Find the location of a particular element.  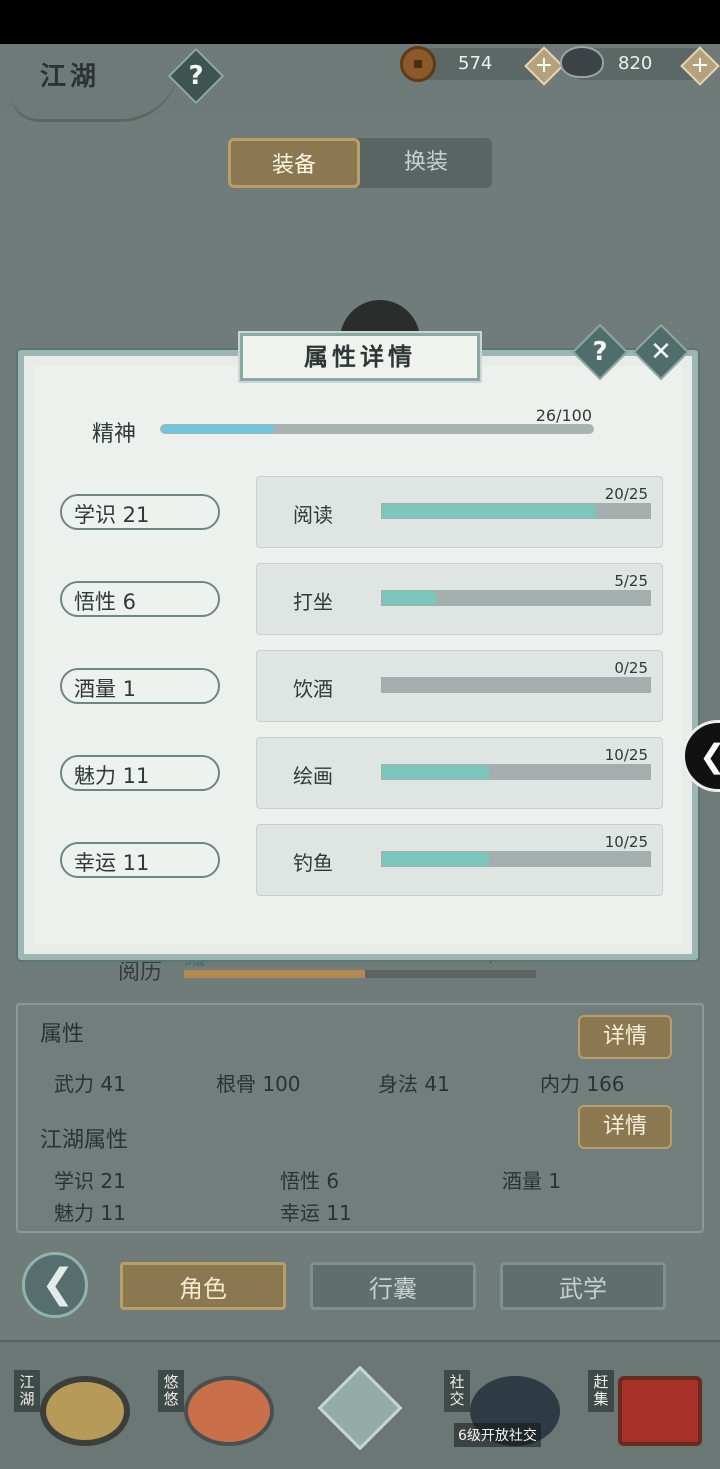

stat-drinking: 酒量 1 is located at coordinates (532, 1181).